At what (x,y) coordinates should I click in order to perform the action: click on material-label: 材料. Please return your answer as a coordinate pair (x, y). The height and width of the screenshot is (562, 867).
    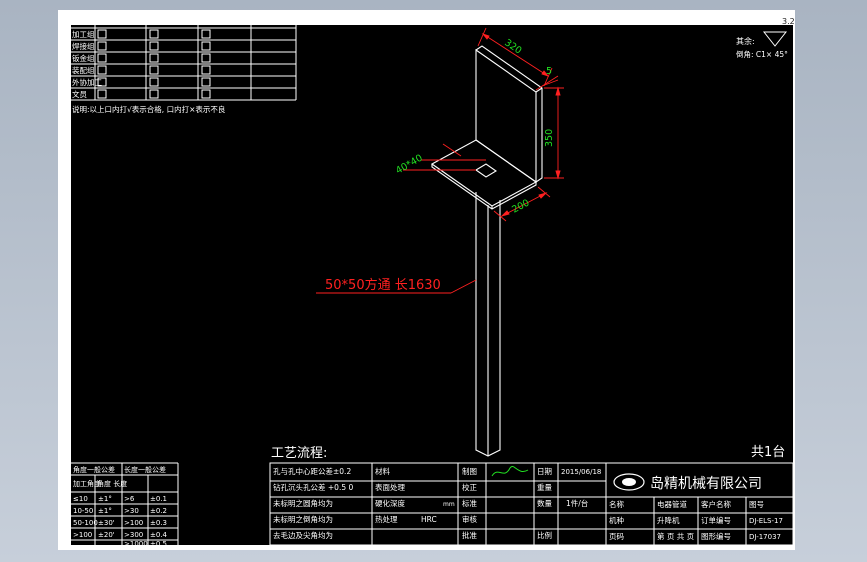
    Looking at the image, I should click on (382, 471).